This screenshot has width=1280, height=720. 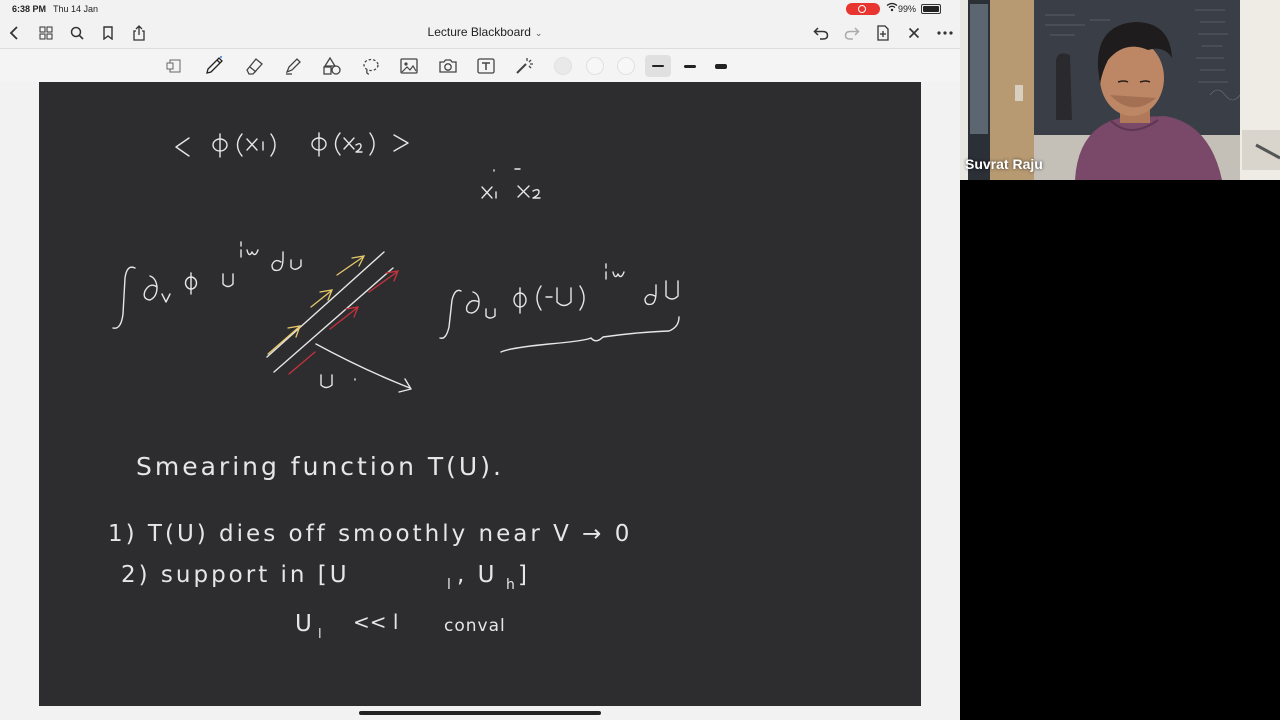 I want to click on svg-text: , U, so click(x=477, y=575).